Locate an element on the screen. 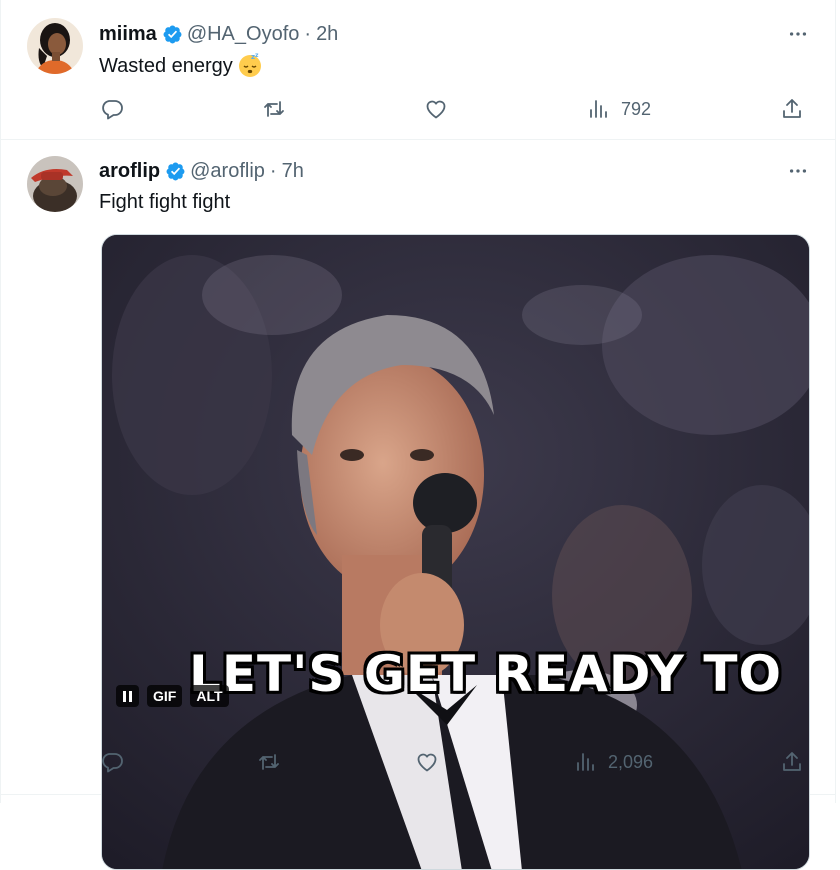  pause-icon is located at coordinates (127, 696).